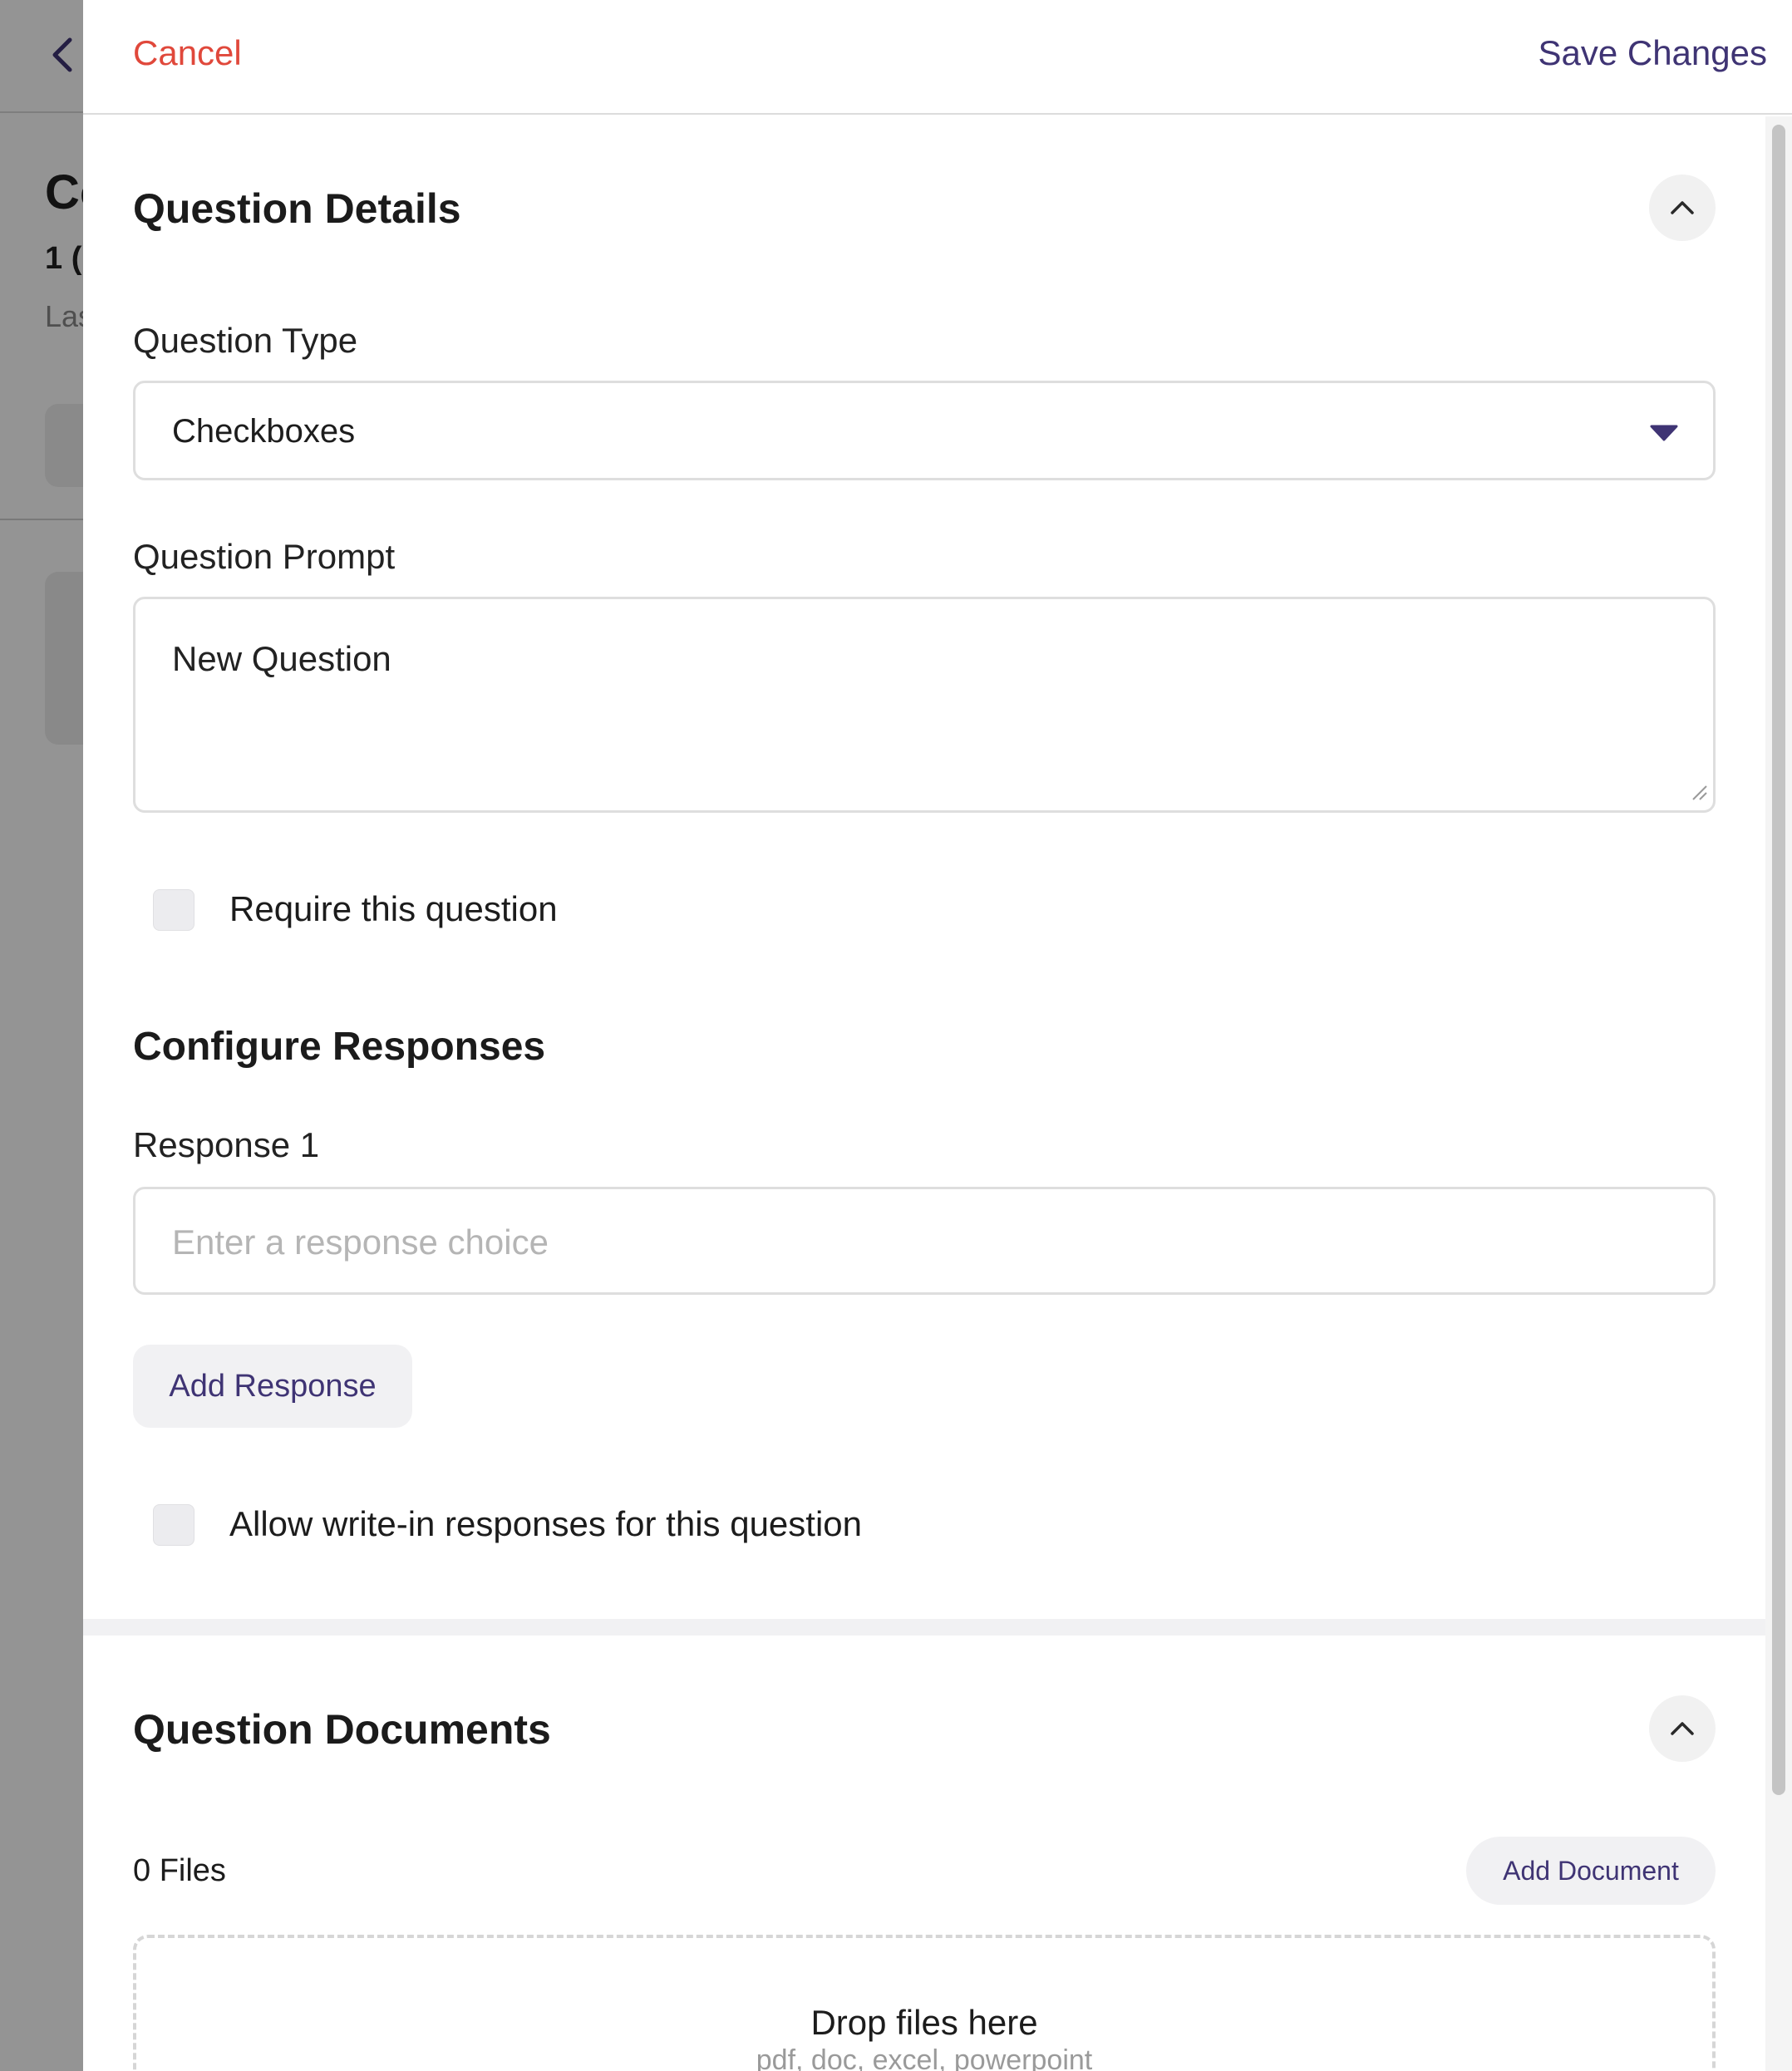 The height and width of the screenshot is (2071, 1792). Describe the element at coordinates (1699, 794) in the screenshot. I see `resize-grip-icon` at that location.